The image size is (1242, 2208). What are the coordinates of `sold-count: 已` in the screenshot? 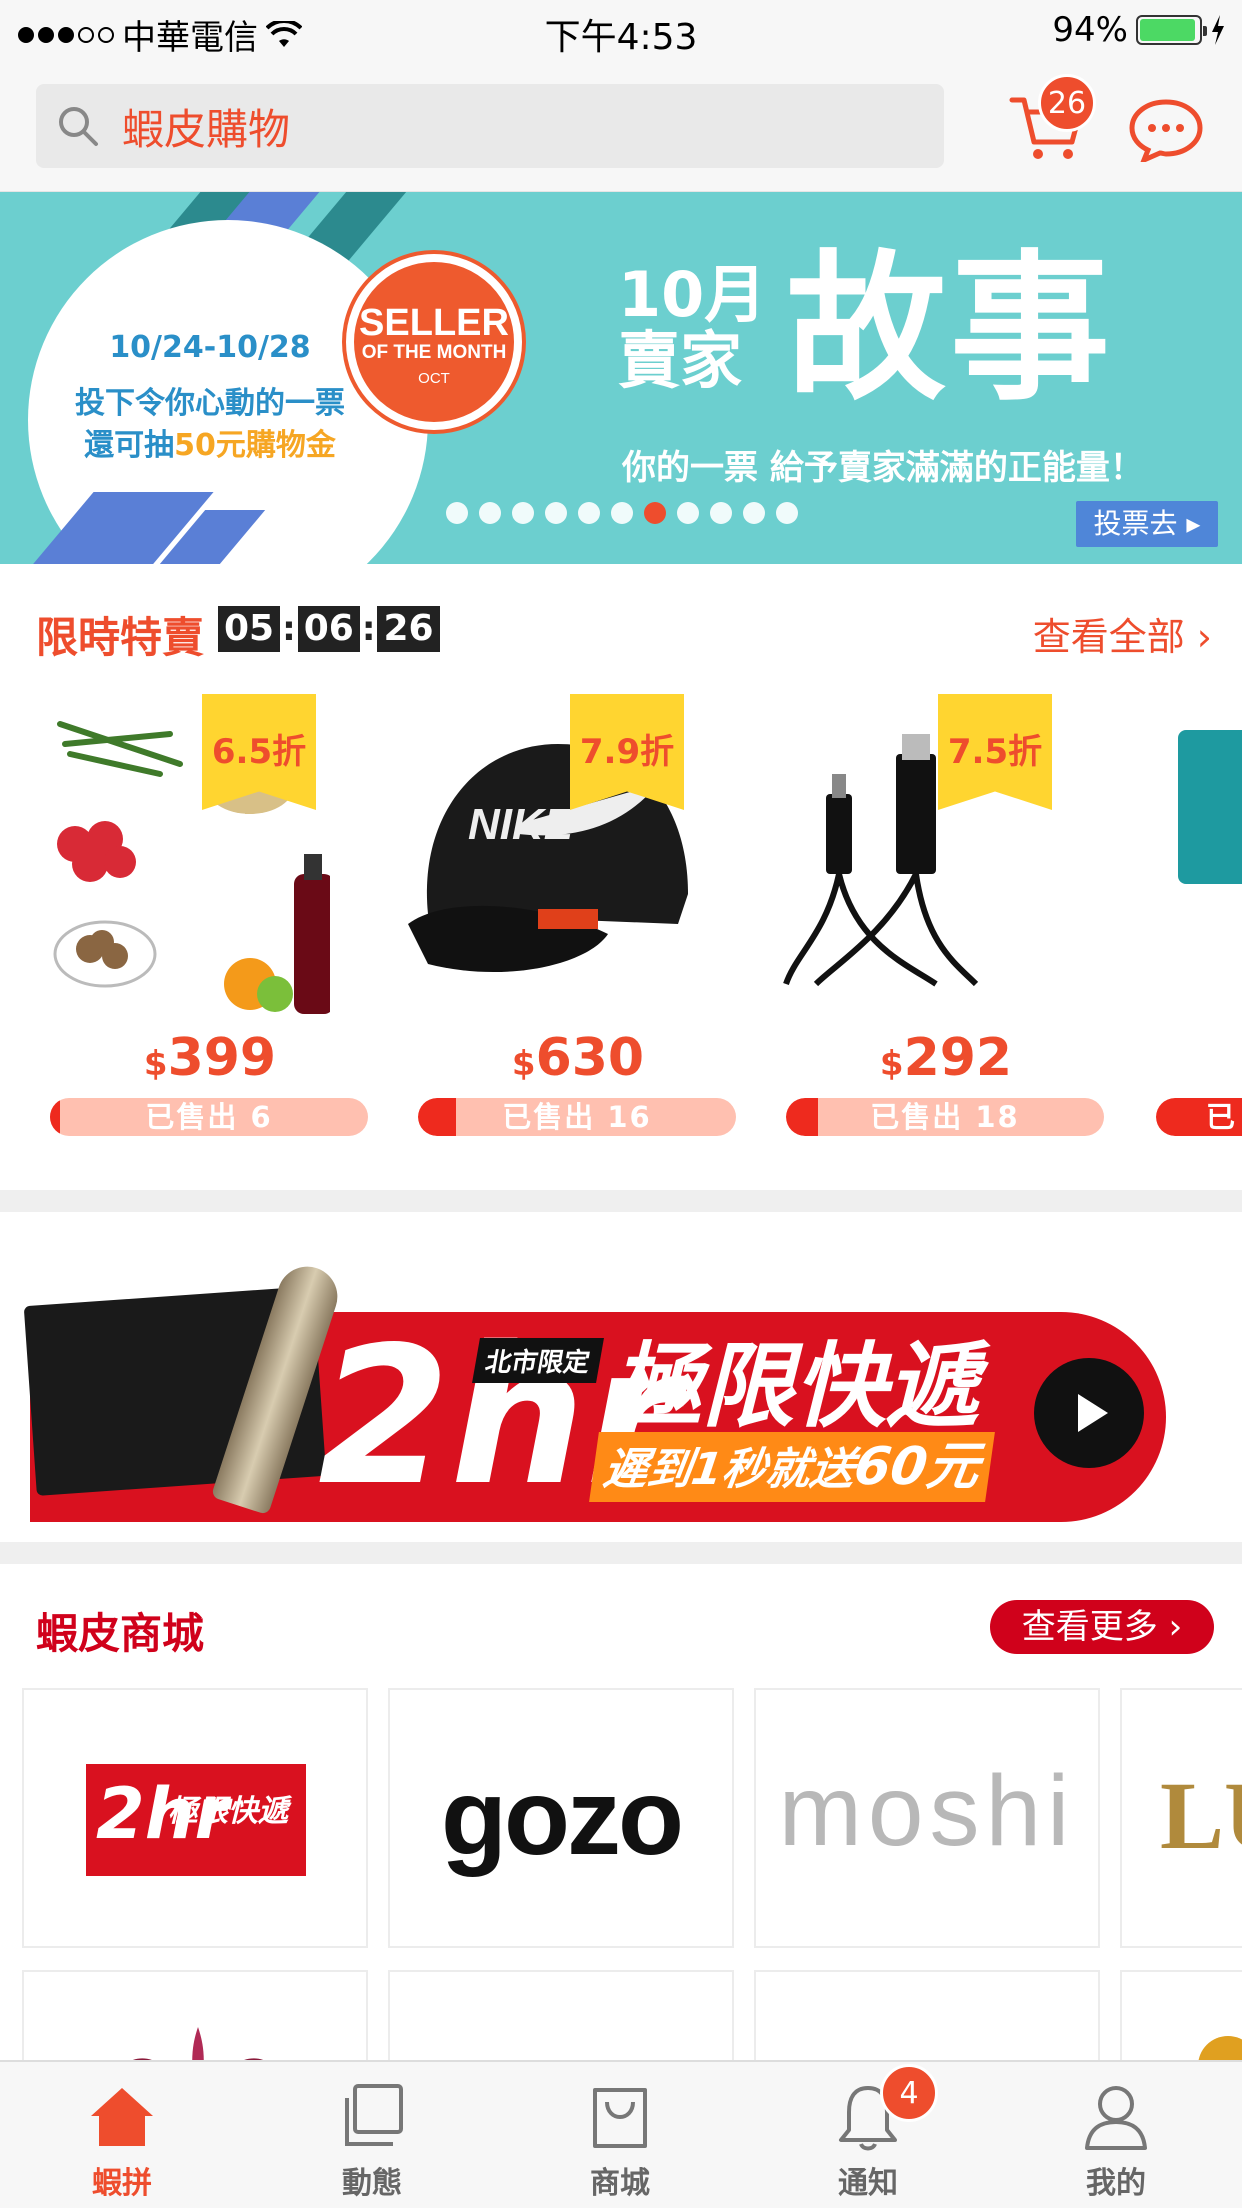 It's located at (1222, 1117).